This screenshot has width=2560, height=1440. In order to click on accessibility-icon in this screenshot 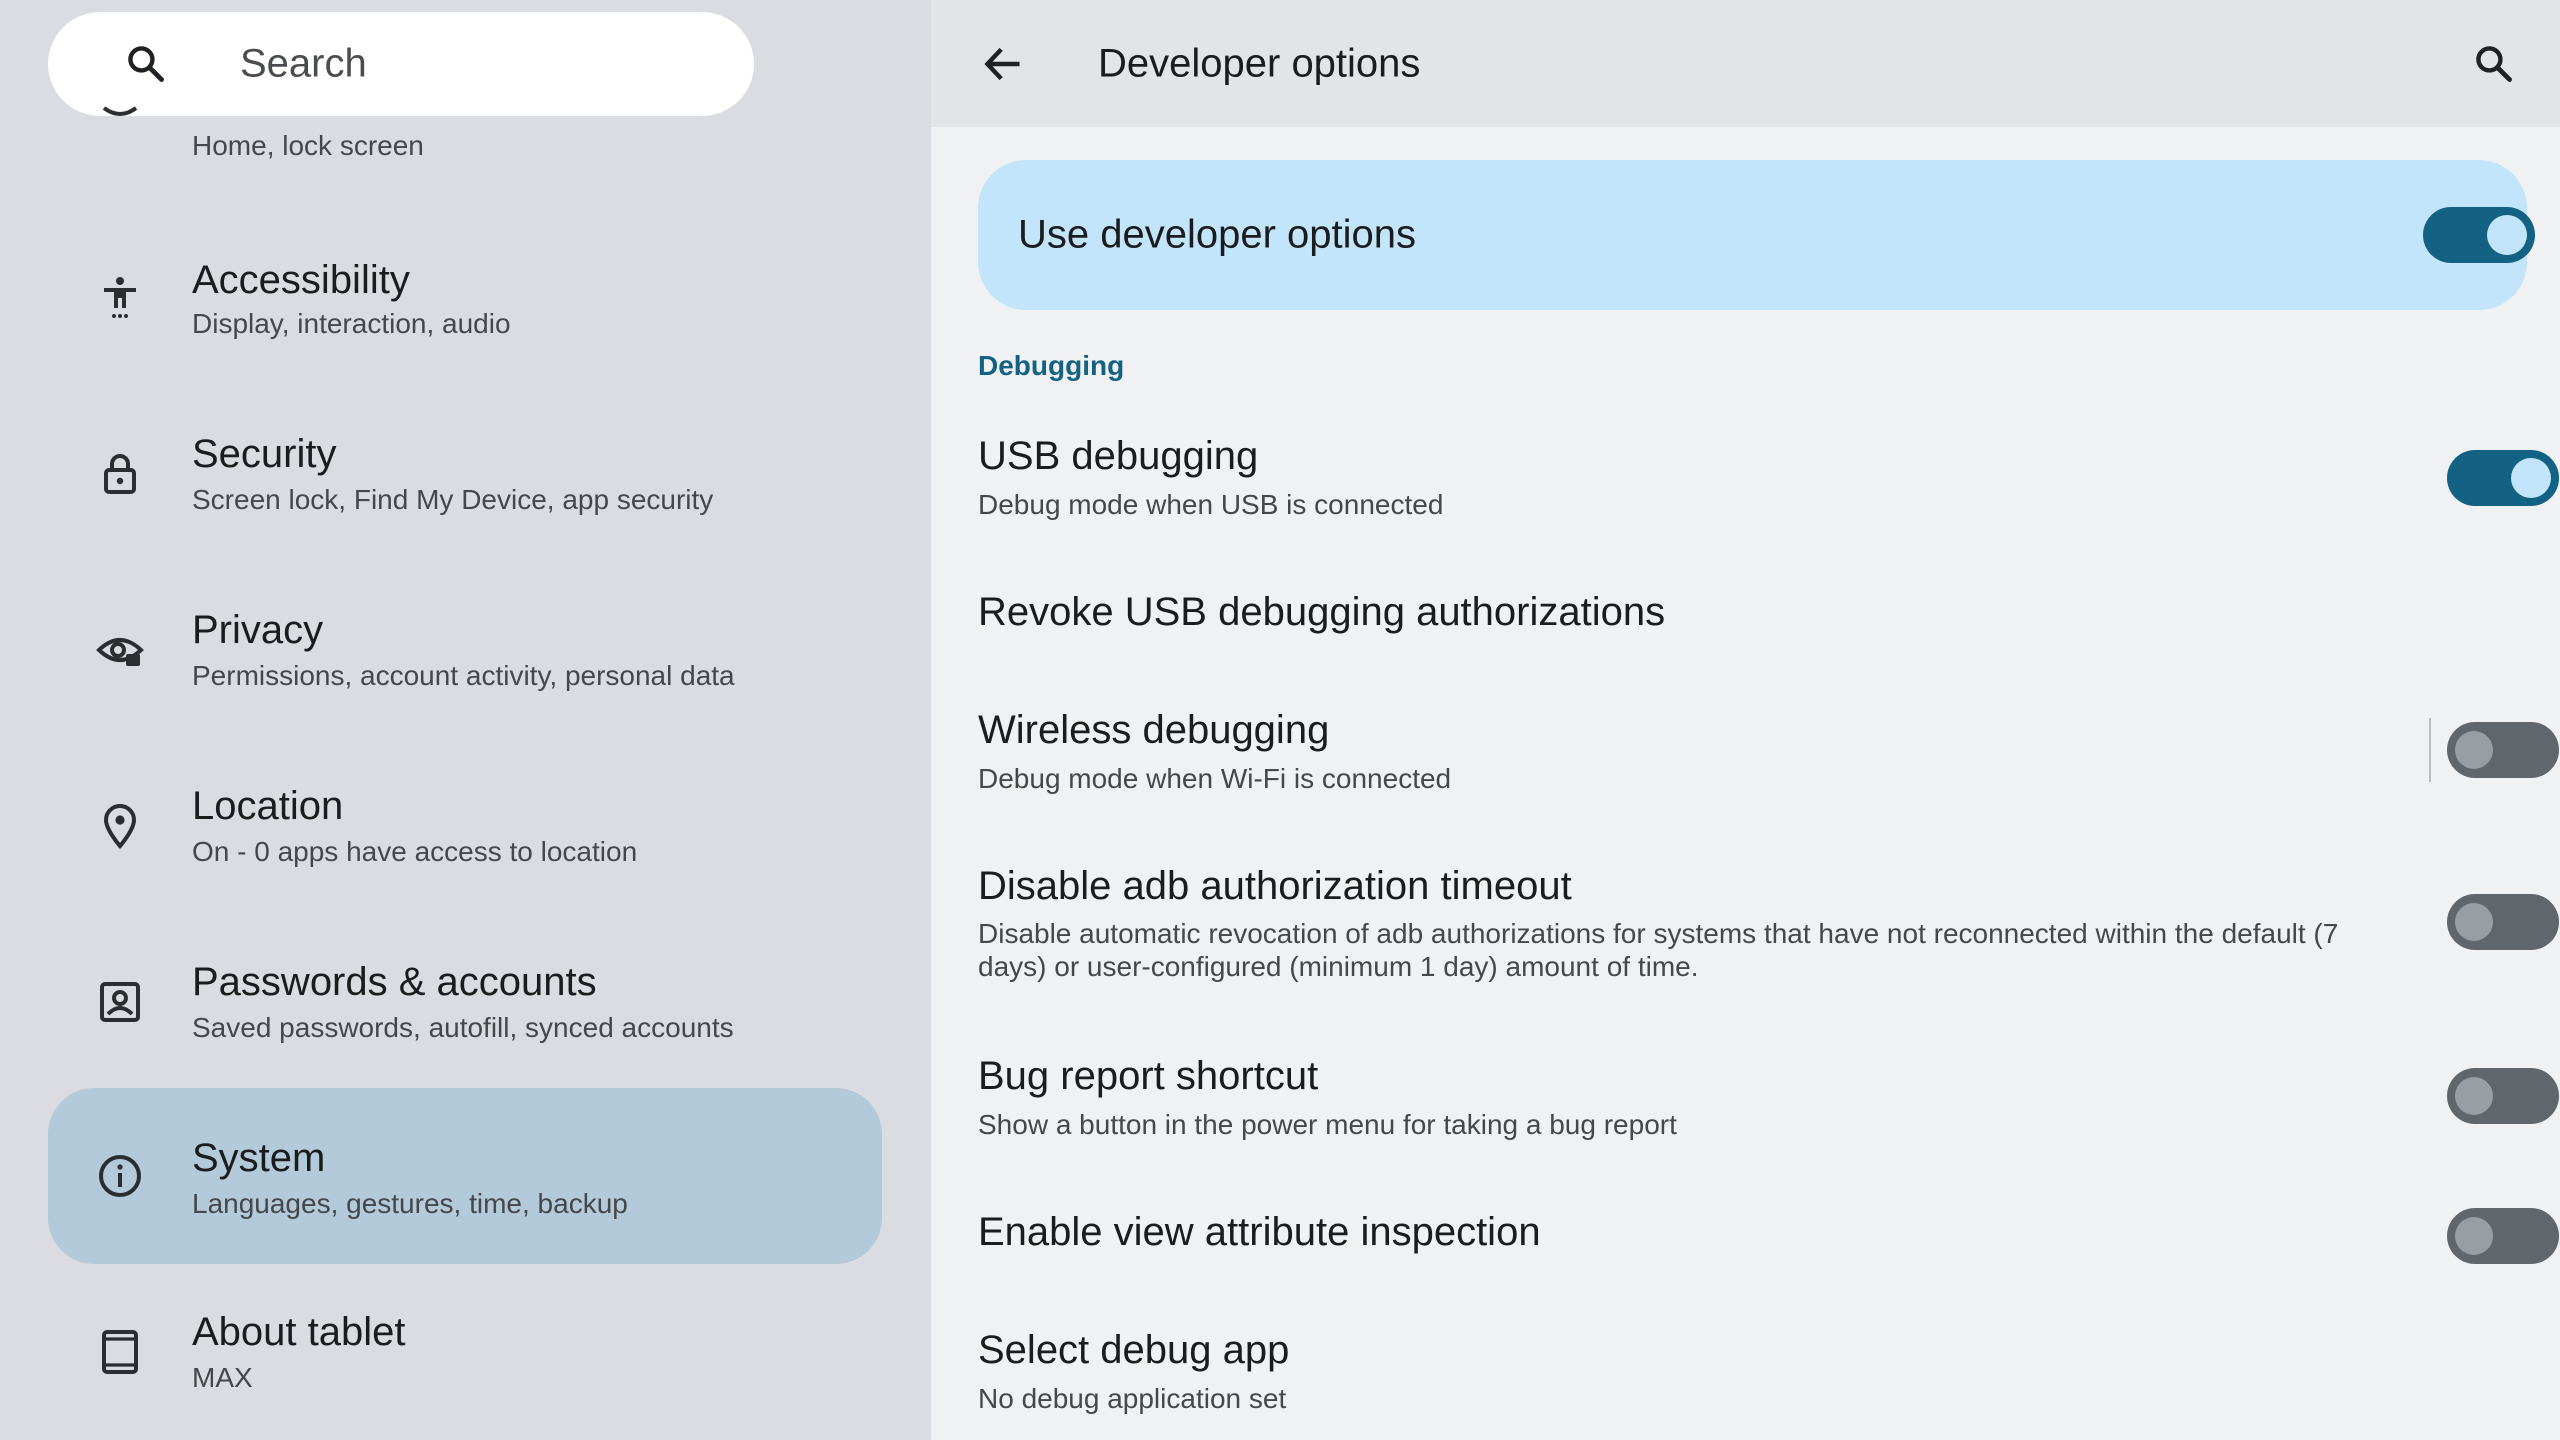, I will do `click(120, 297)`.